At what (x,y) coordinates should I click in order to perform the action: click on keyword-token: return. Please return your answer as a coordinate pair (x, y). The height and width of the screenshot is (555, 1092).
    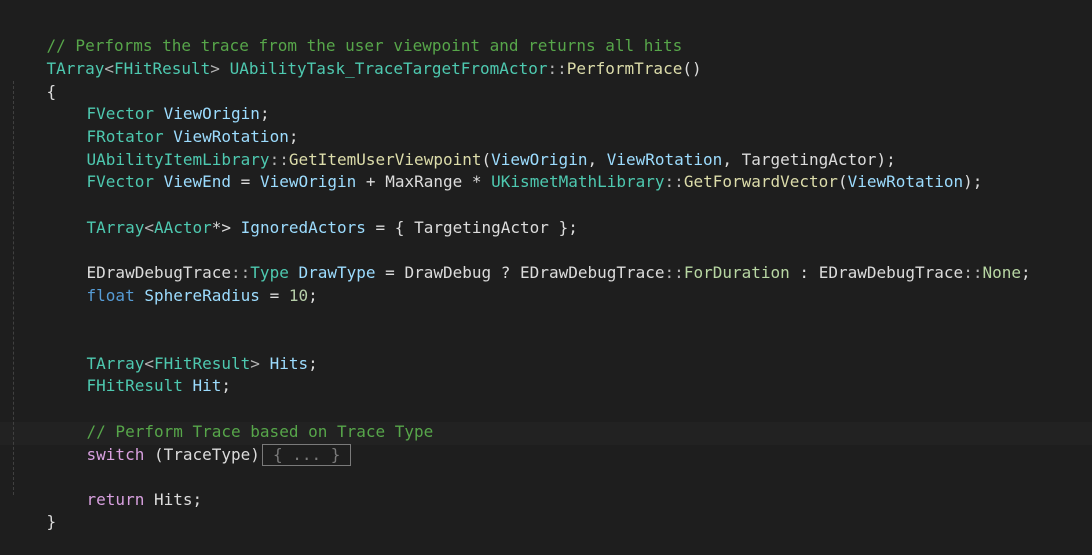
    Looking at the image, I should click on (115, 499).